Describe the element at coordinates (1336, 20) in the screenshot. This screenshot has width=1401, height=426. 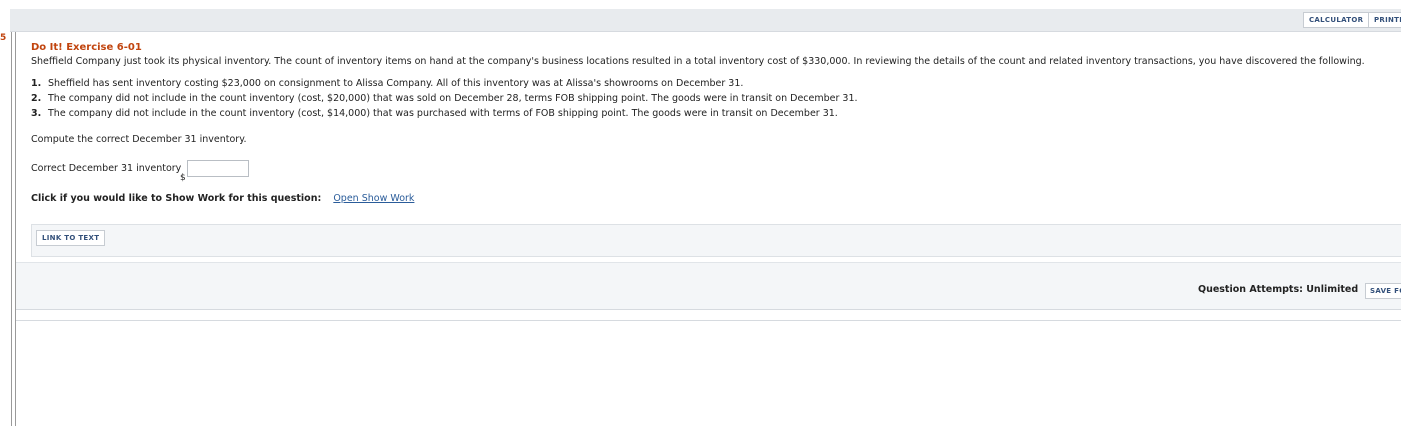
I see `calculator-button: CALCULATOR` at that location.